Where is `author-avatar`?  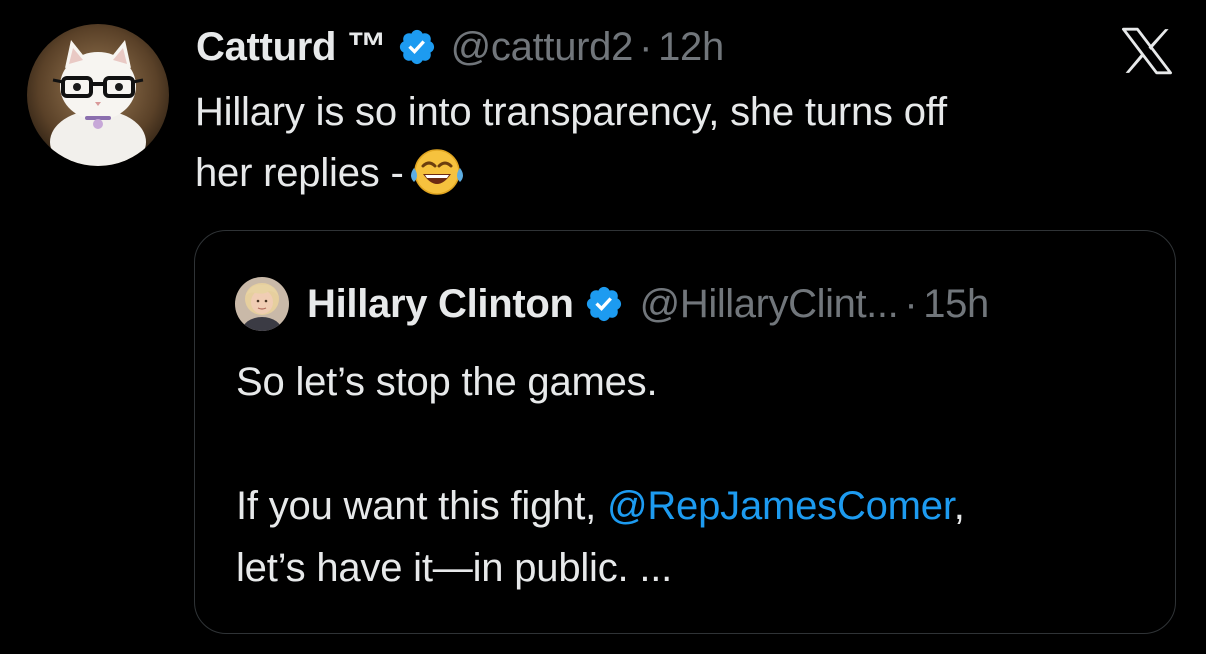 author-avatar is located at coordinates (98, 95).